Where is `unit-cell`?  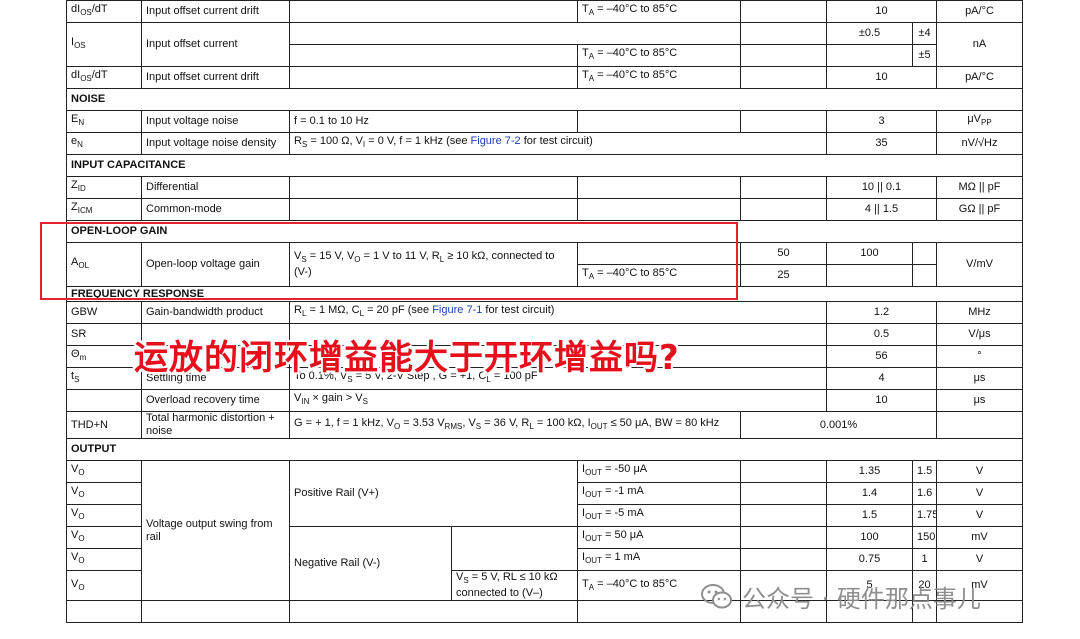 unit-cell is located at coordinates (979, 425).